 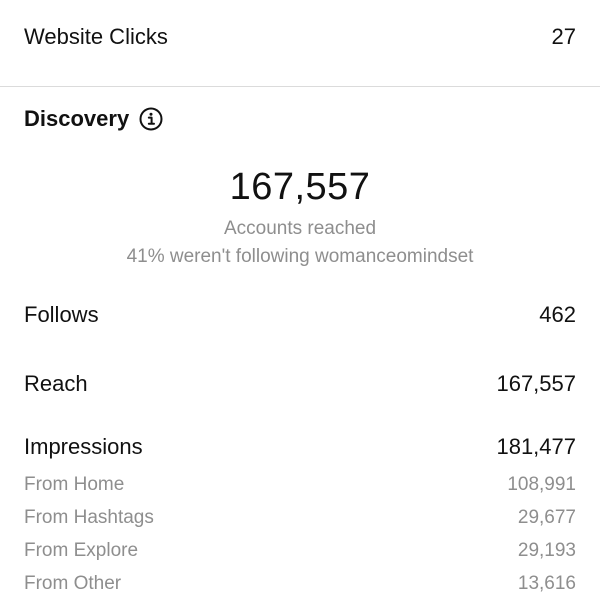 What do you see at coordinates (536, 383) in the screenshot?
I see `reach-value: 167,557` at bounding box center [536, 383].